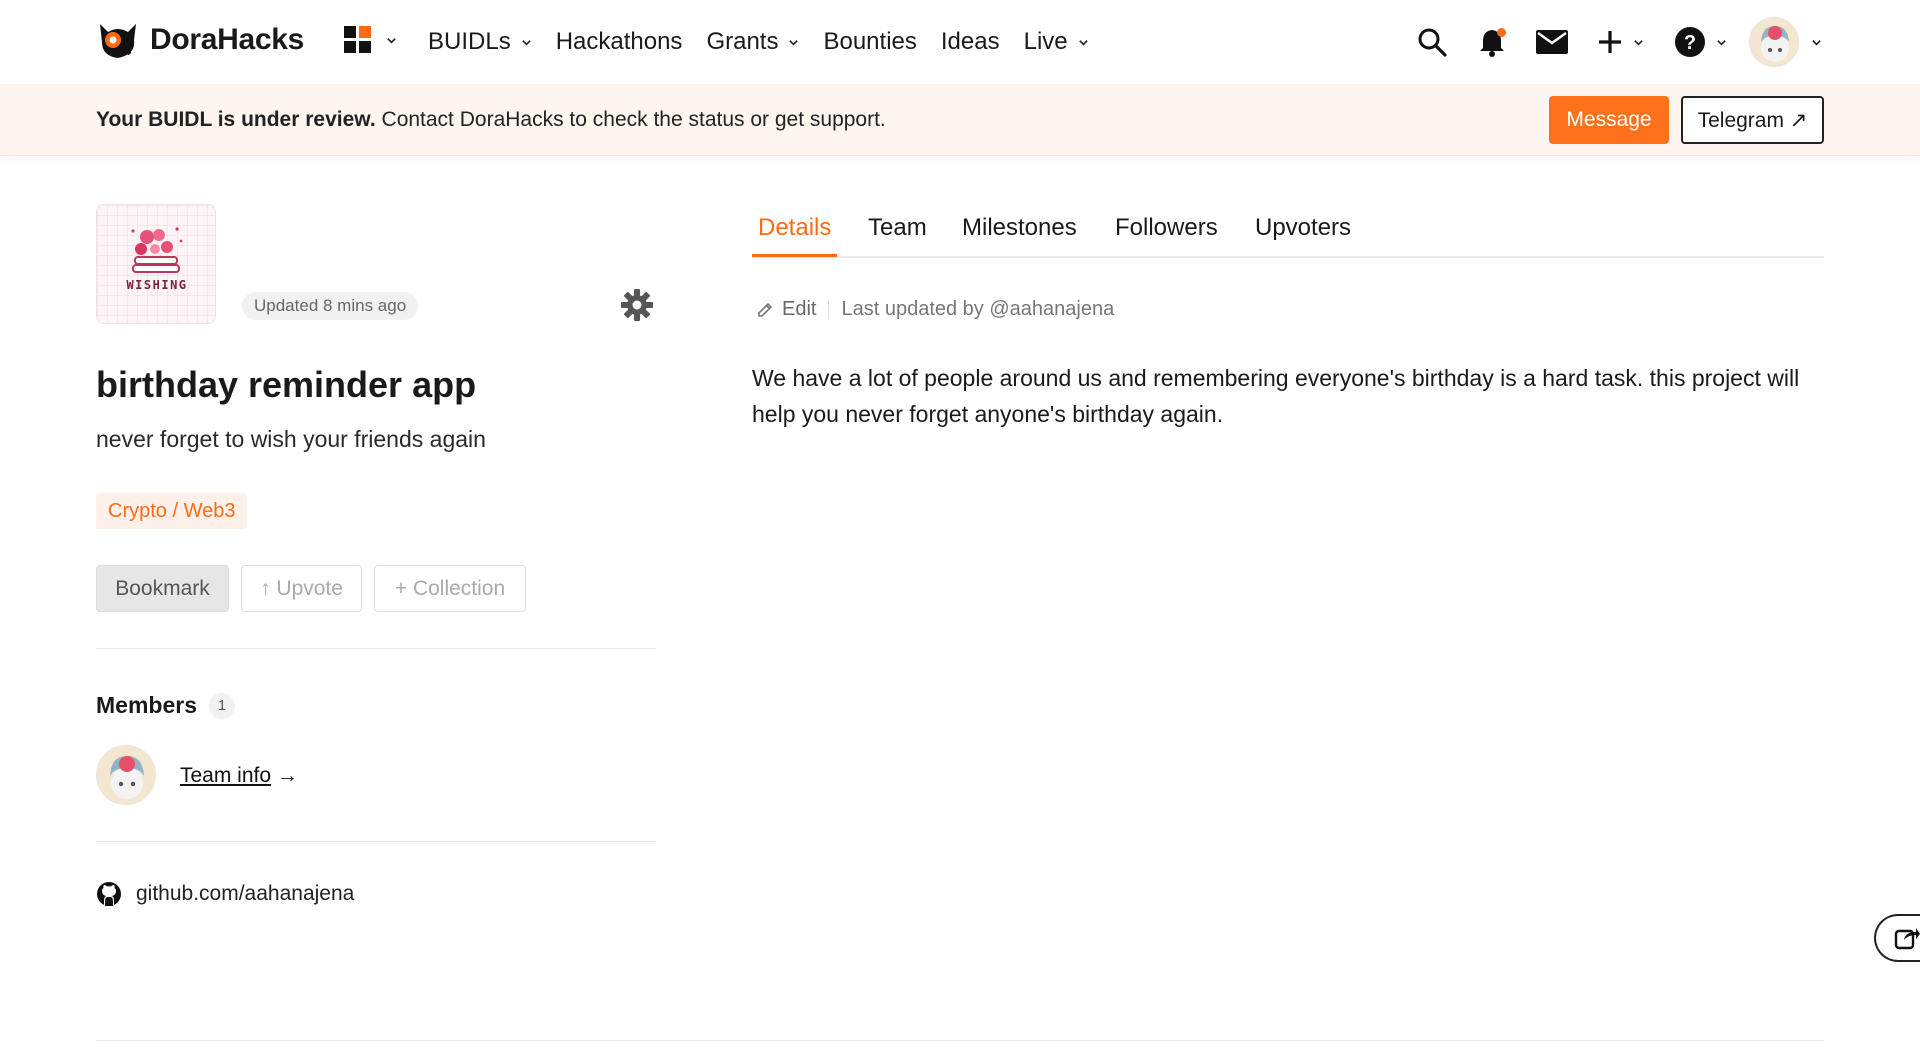  I want to click on nav-right-actions: ?, so click(1615, 42).